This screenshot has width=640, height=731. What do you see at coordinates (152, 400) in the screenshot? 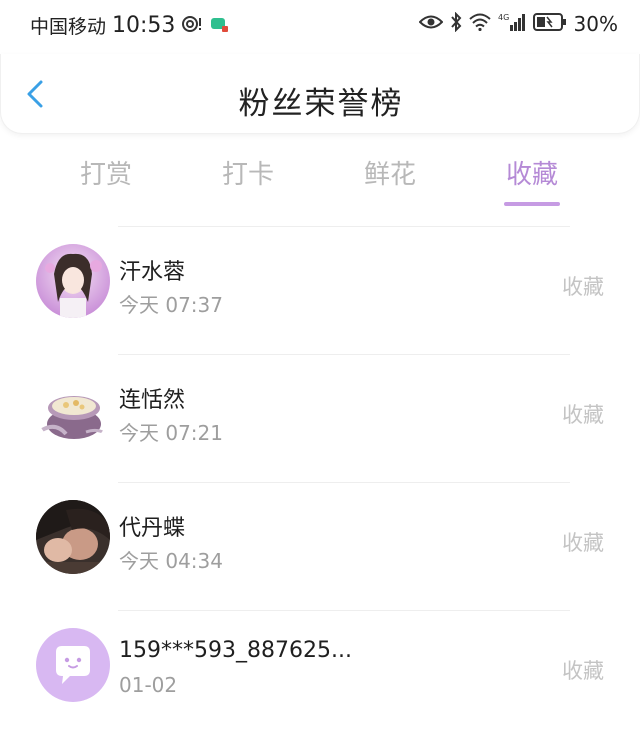
I see `user-name: 连恬然` at bounding box center [152, 400].